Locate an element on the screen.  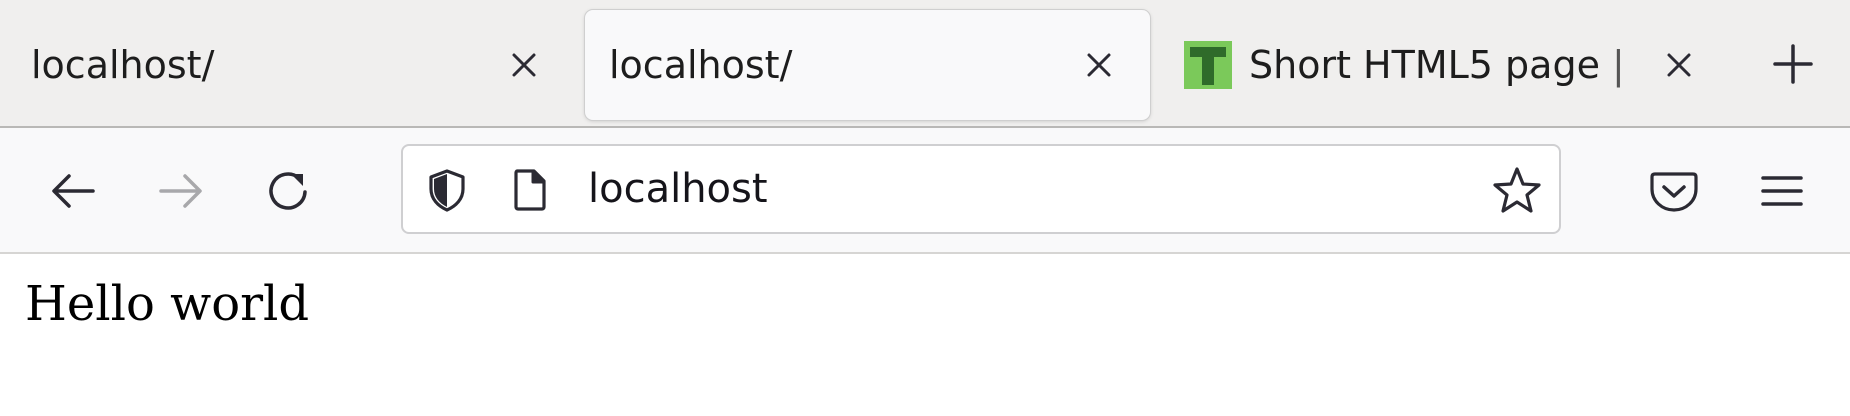
favicon is located at coordinates (1208, 65).